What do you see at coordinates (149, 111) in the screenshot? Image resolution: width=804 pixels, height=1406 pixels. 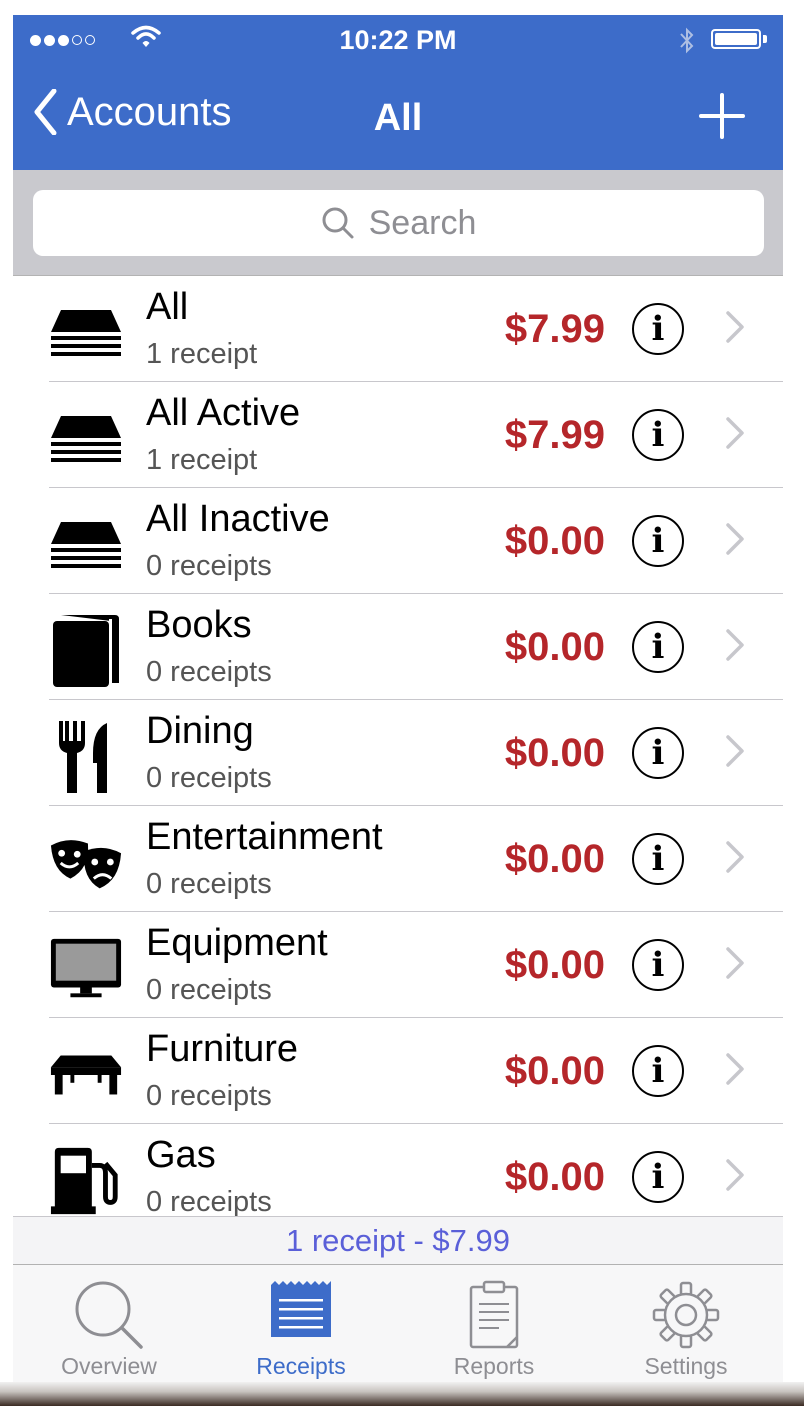 I see `back-label: Accounts` at bounding box center [149, 111].